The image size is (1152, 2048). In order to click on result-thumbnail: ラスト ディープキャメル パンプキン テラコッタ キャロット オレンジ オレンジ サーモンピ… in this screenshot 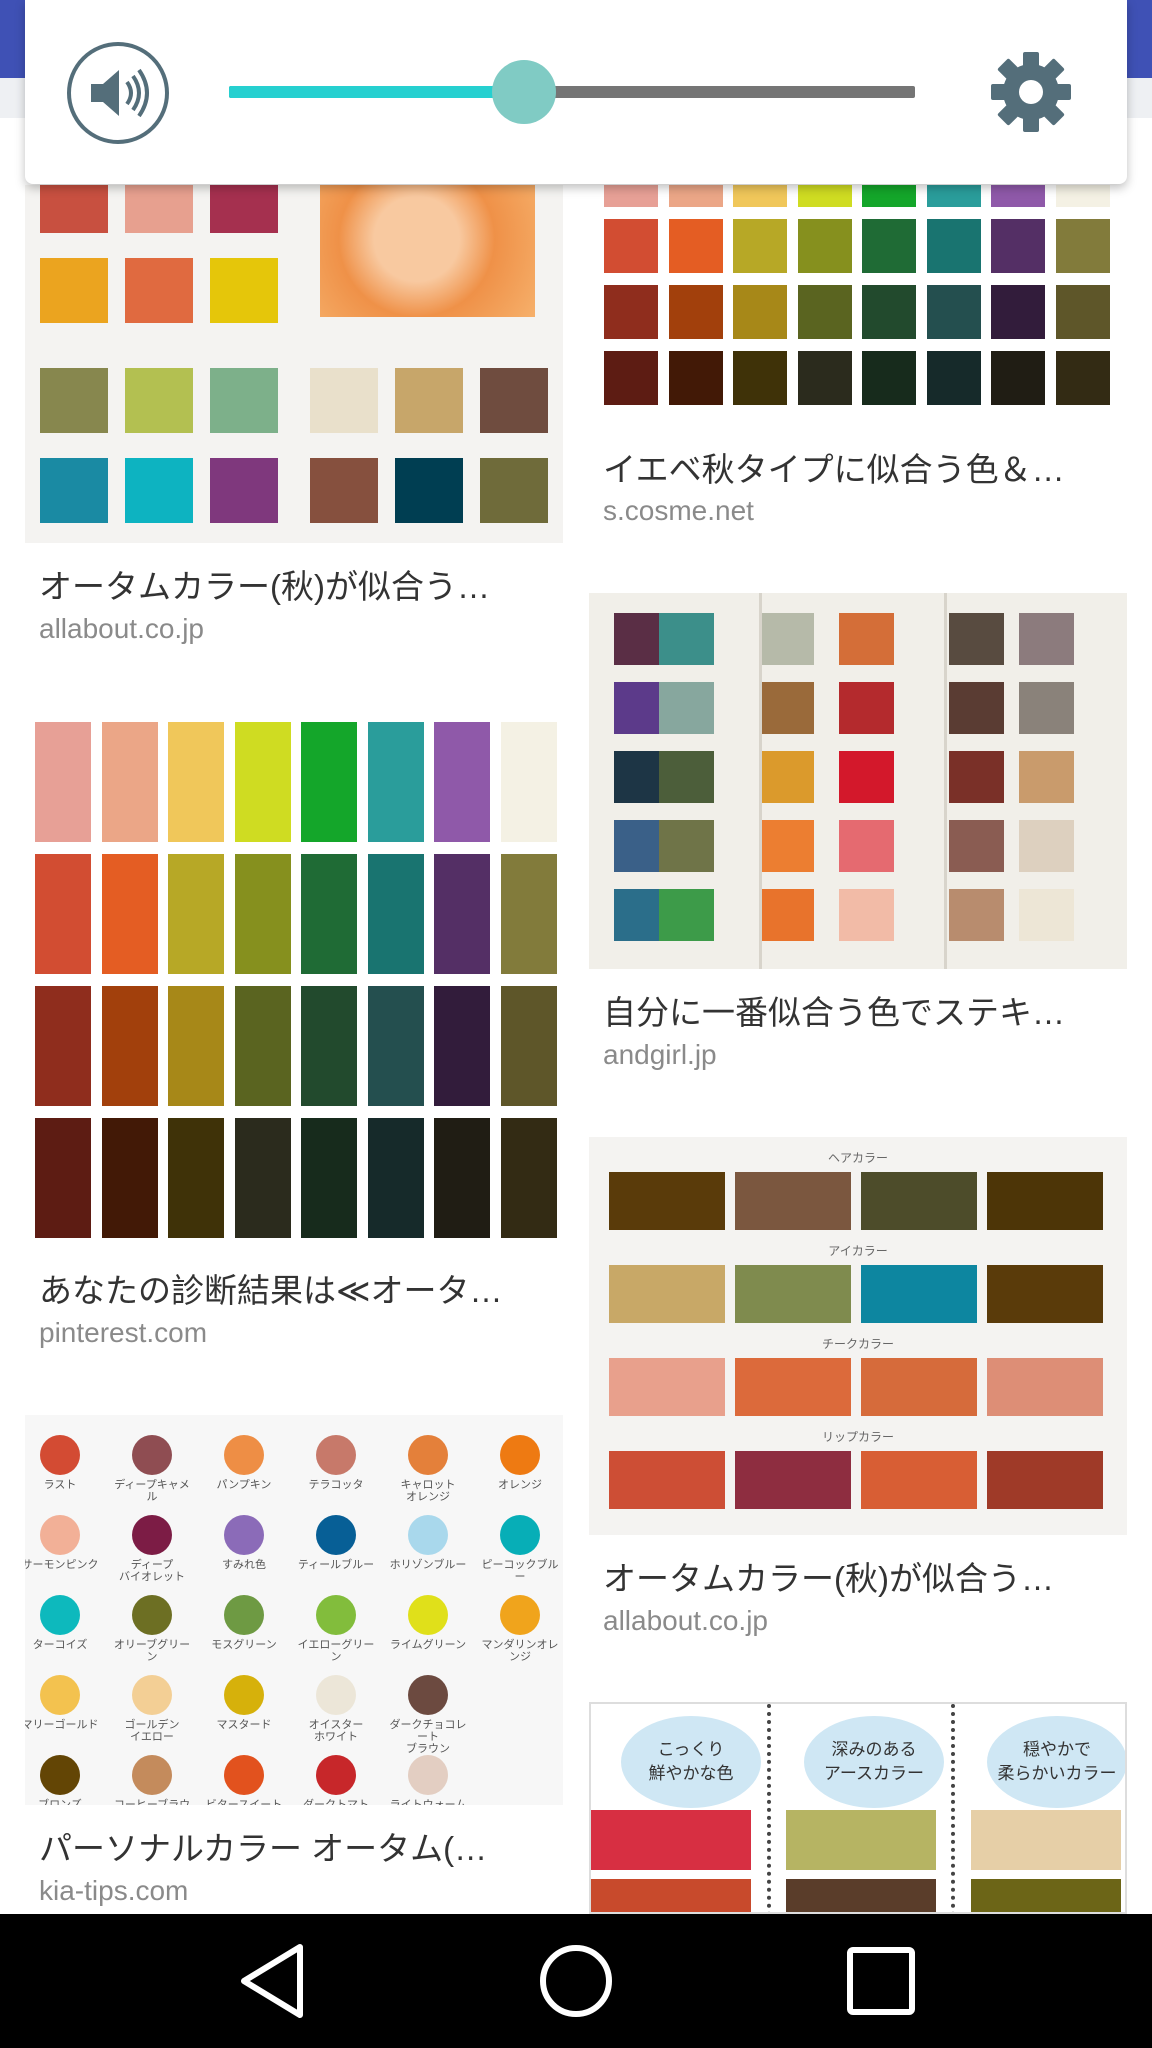, I will do `click(294, 1610)`.